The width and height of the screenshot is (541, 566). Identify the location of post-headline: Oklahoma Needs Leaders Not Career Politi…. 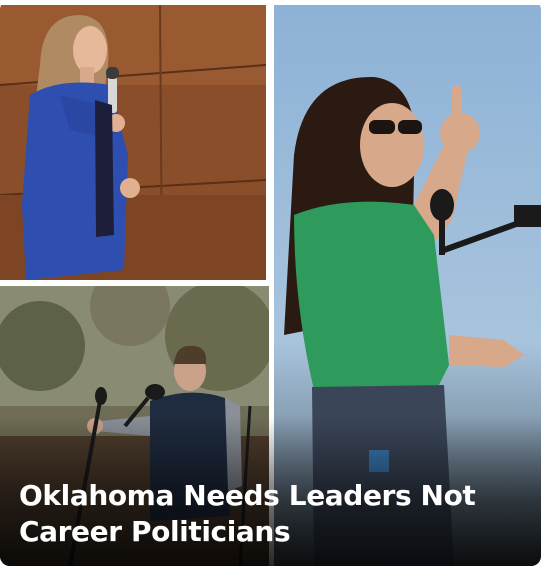
(269, 514).